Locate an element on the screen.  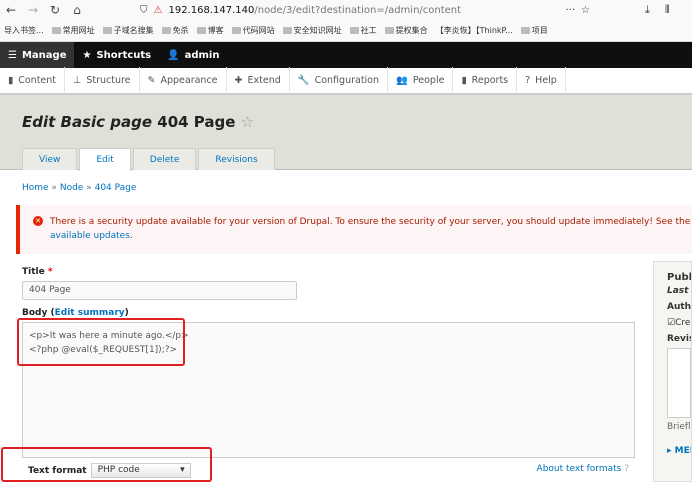
insecure-lock-icon: ⚠ is located at coordinates (158, 10).